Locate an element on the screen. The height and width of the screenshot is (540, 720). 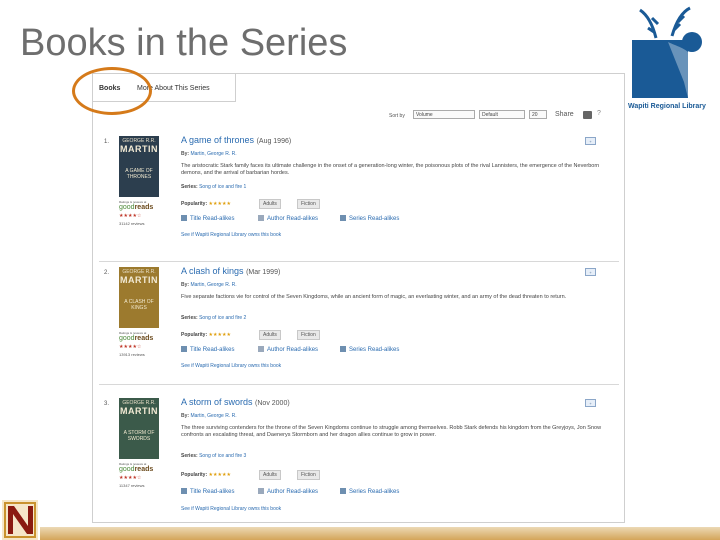
title-readalikes-link: Title Read-alikes is located at coordinates (207, 491).